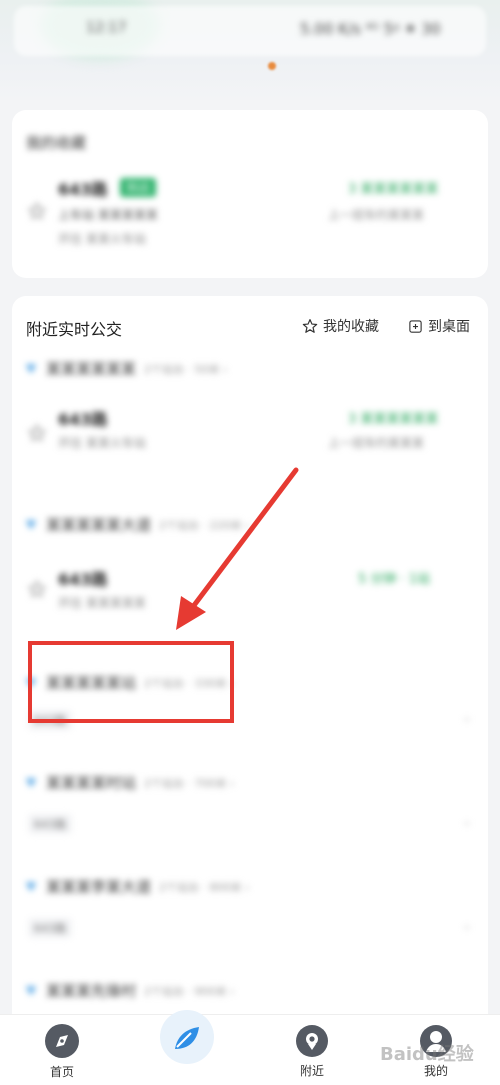 The image size is (500, 1085). Describe the element at coordinates (102, 443) in the screenshot. I see `route-meta: 开往 某某火车站` at that location.